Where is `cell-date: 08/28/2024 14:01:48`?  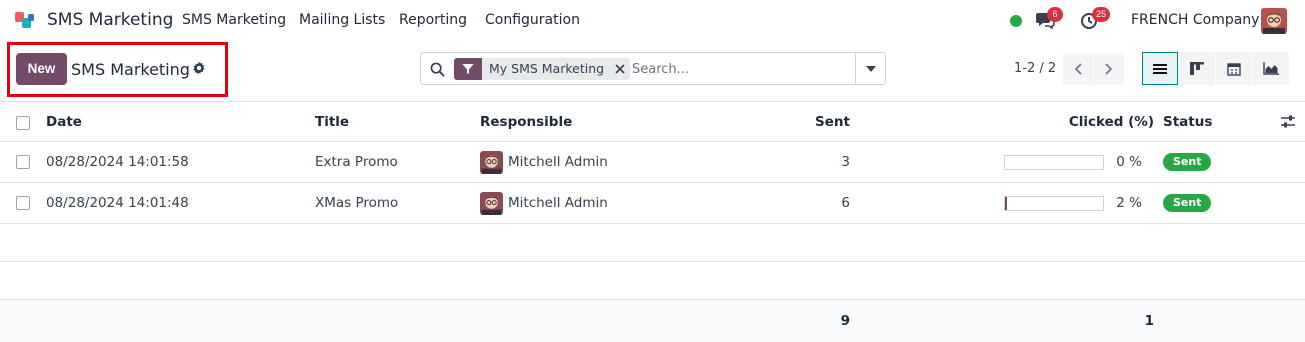 cell-date: 08/28/2024 14:01:48 is located at coordinates (117, 203).